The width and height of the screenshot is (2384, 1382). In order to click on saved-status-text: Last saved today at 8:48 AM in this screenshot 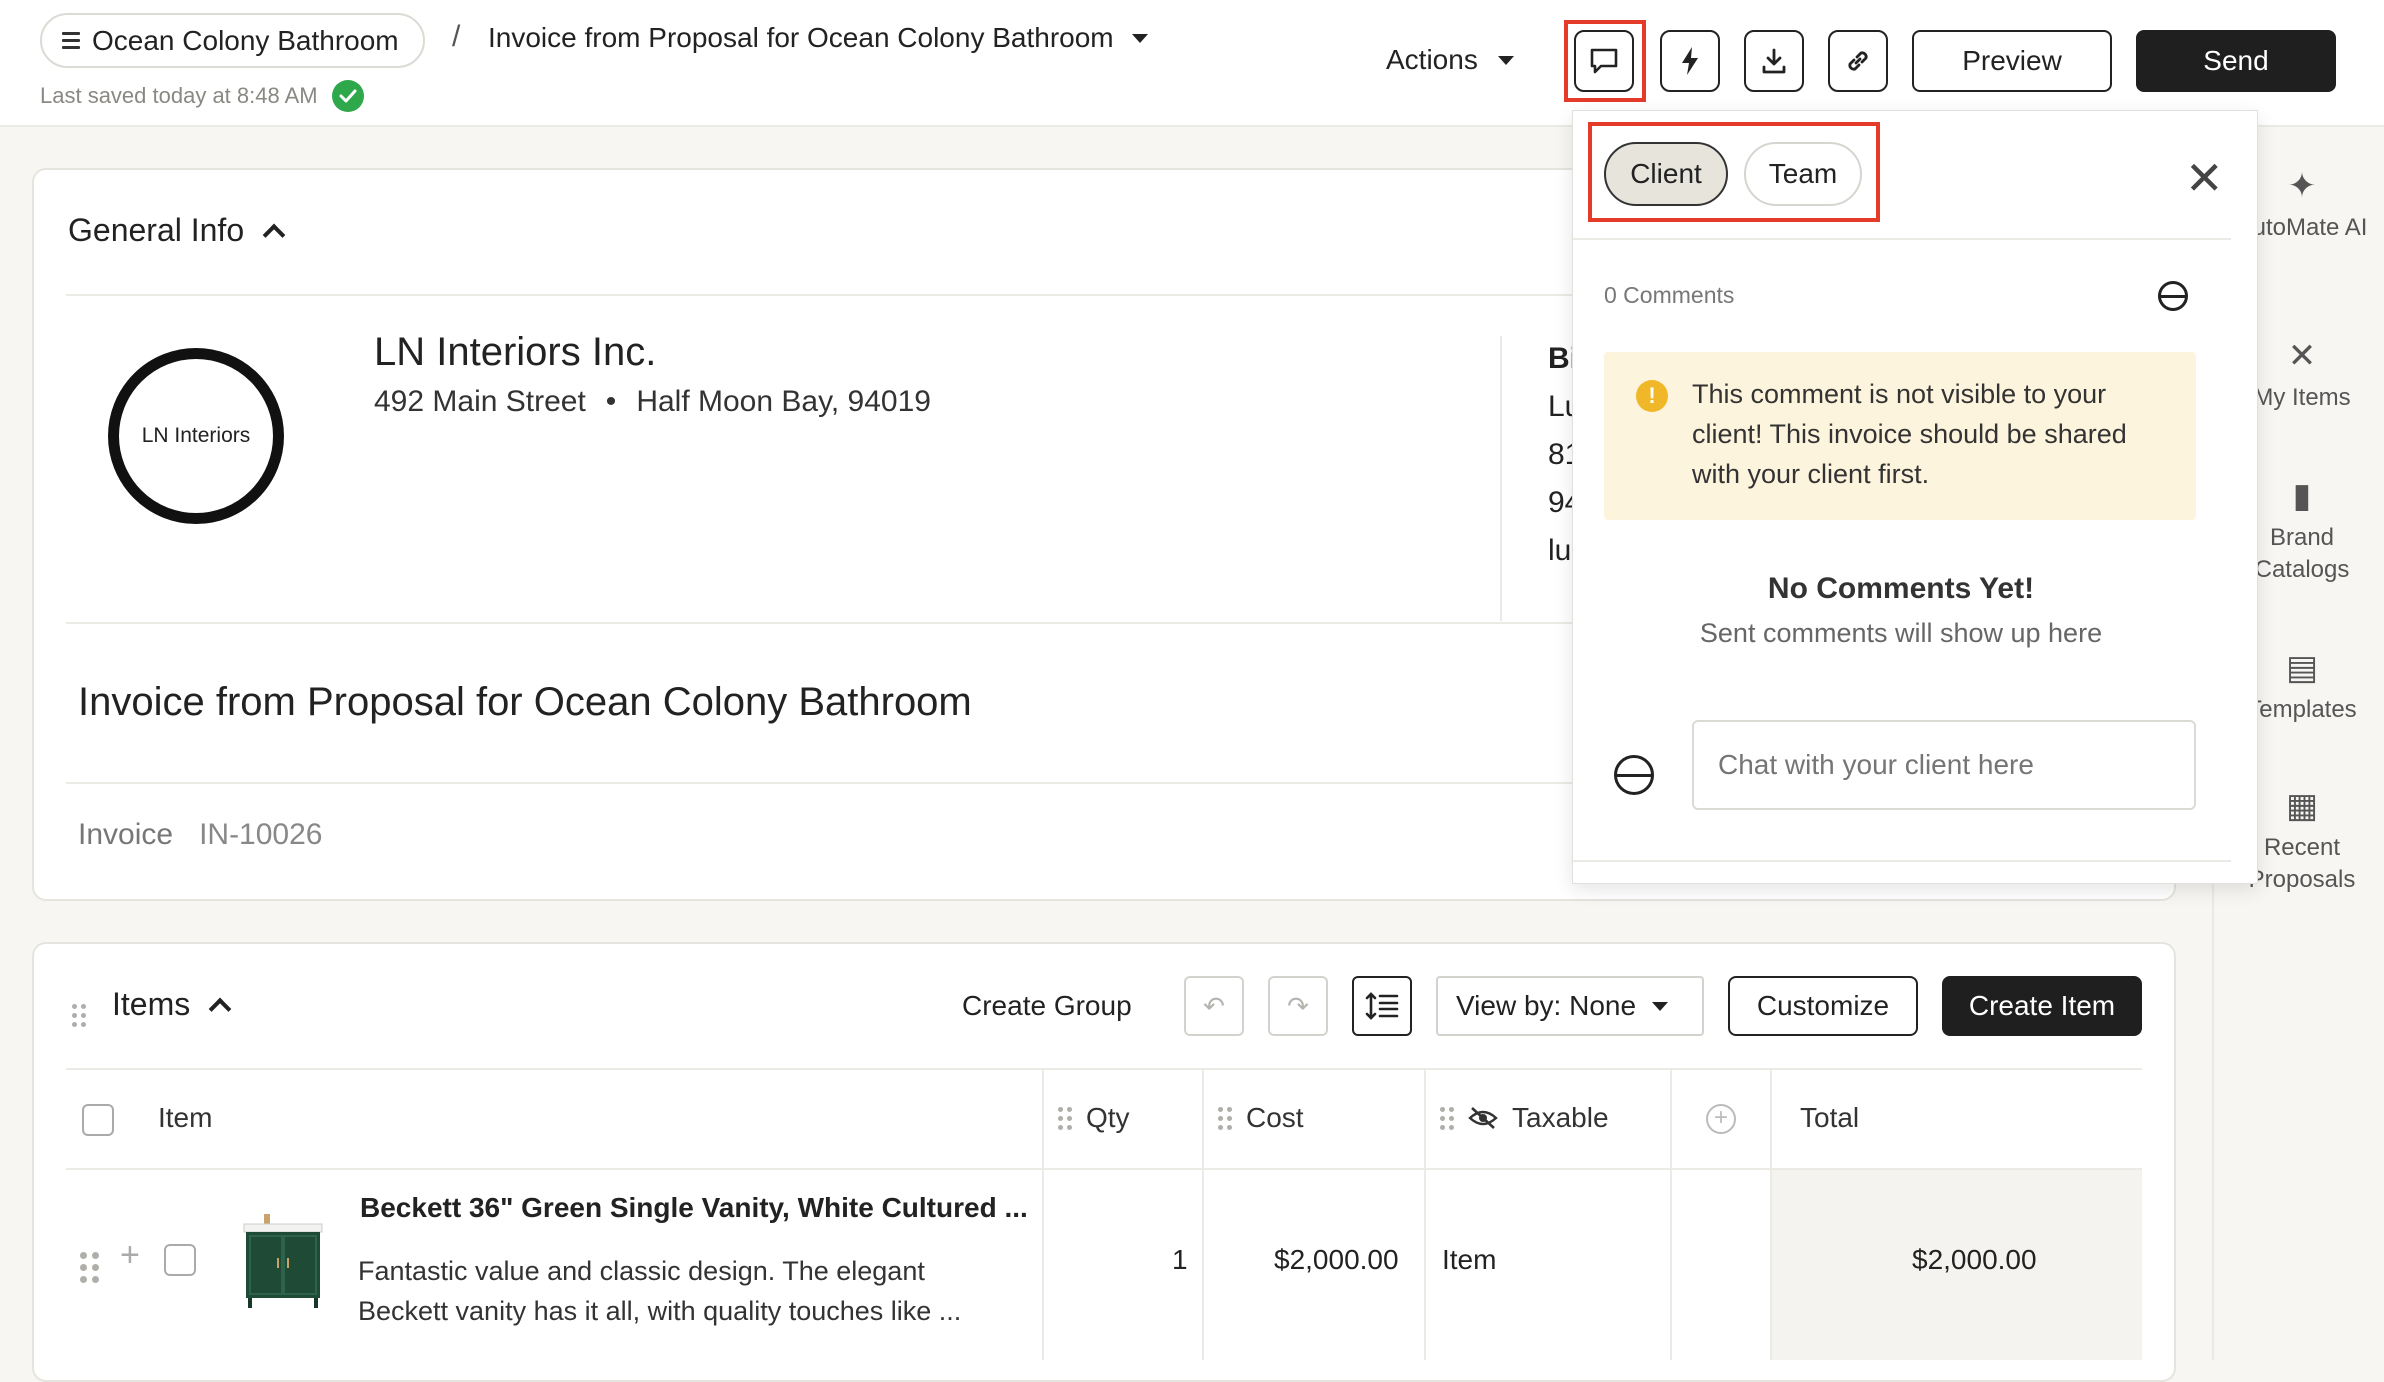, I will do `click(179, 95)`.